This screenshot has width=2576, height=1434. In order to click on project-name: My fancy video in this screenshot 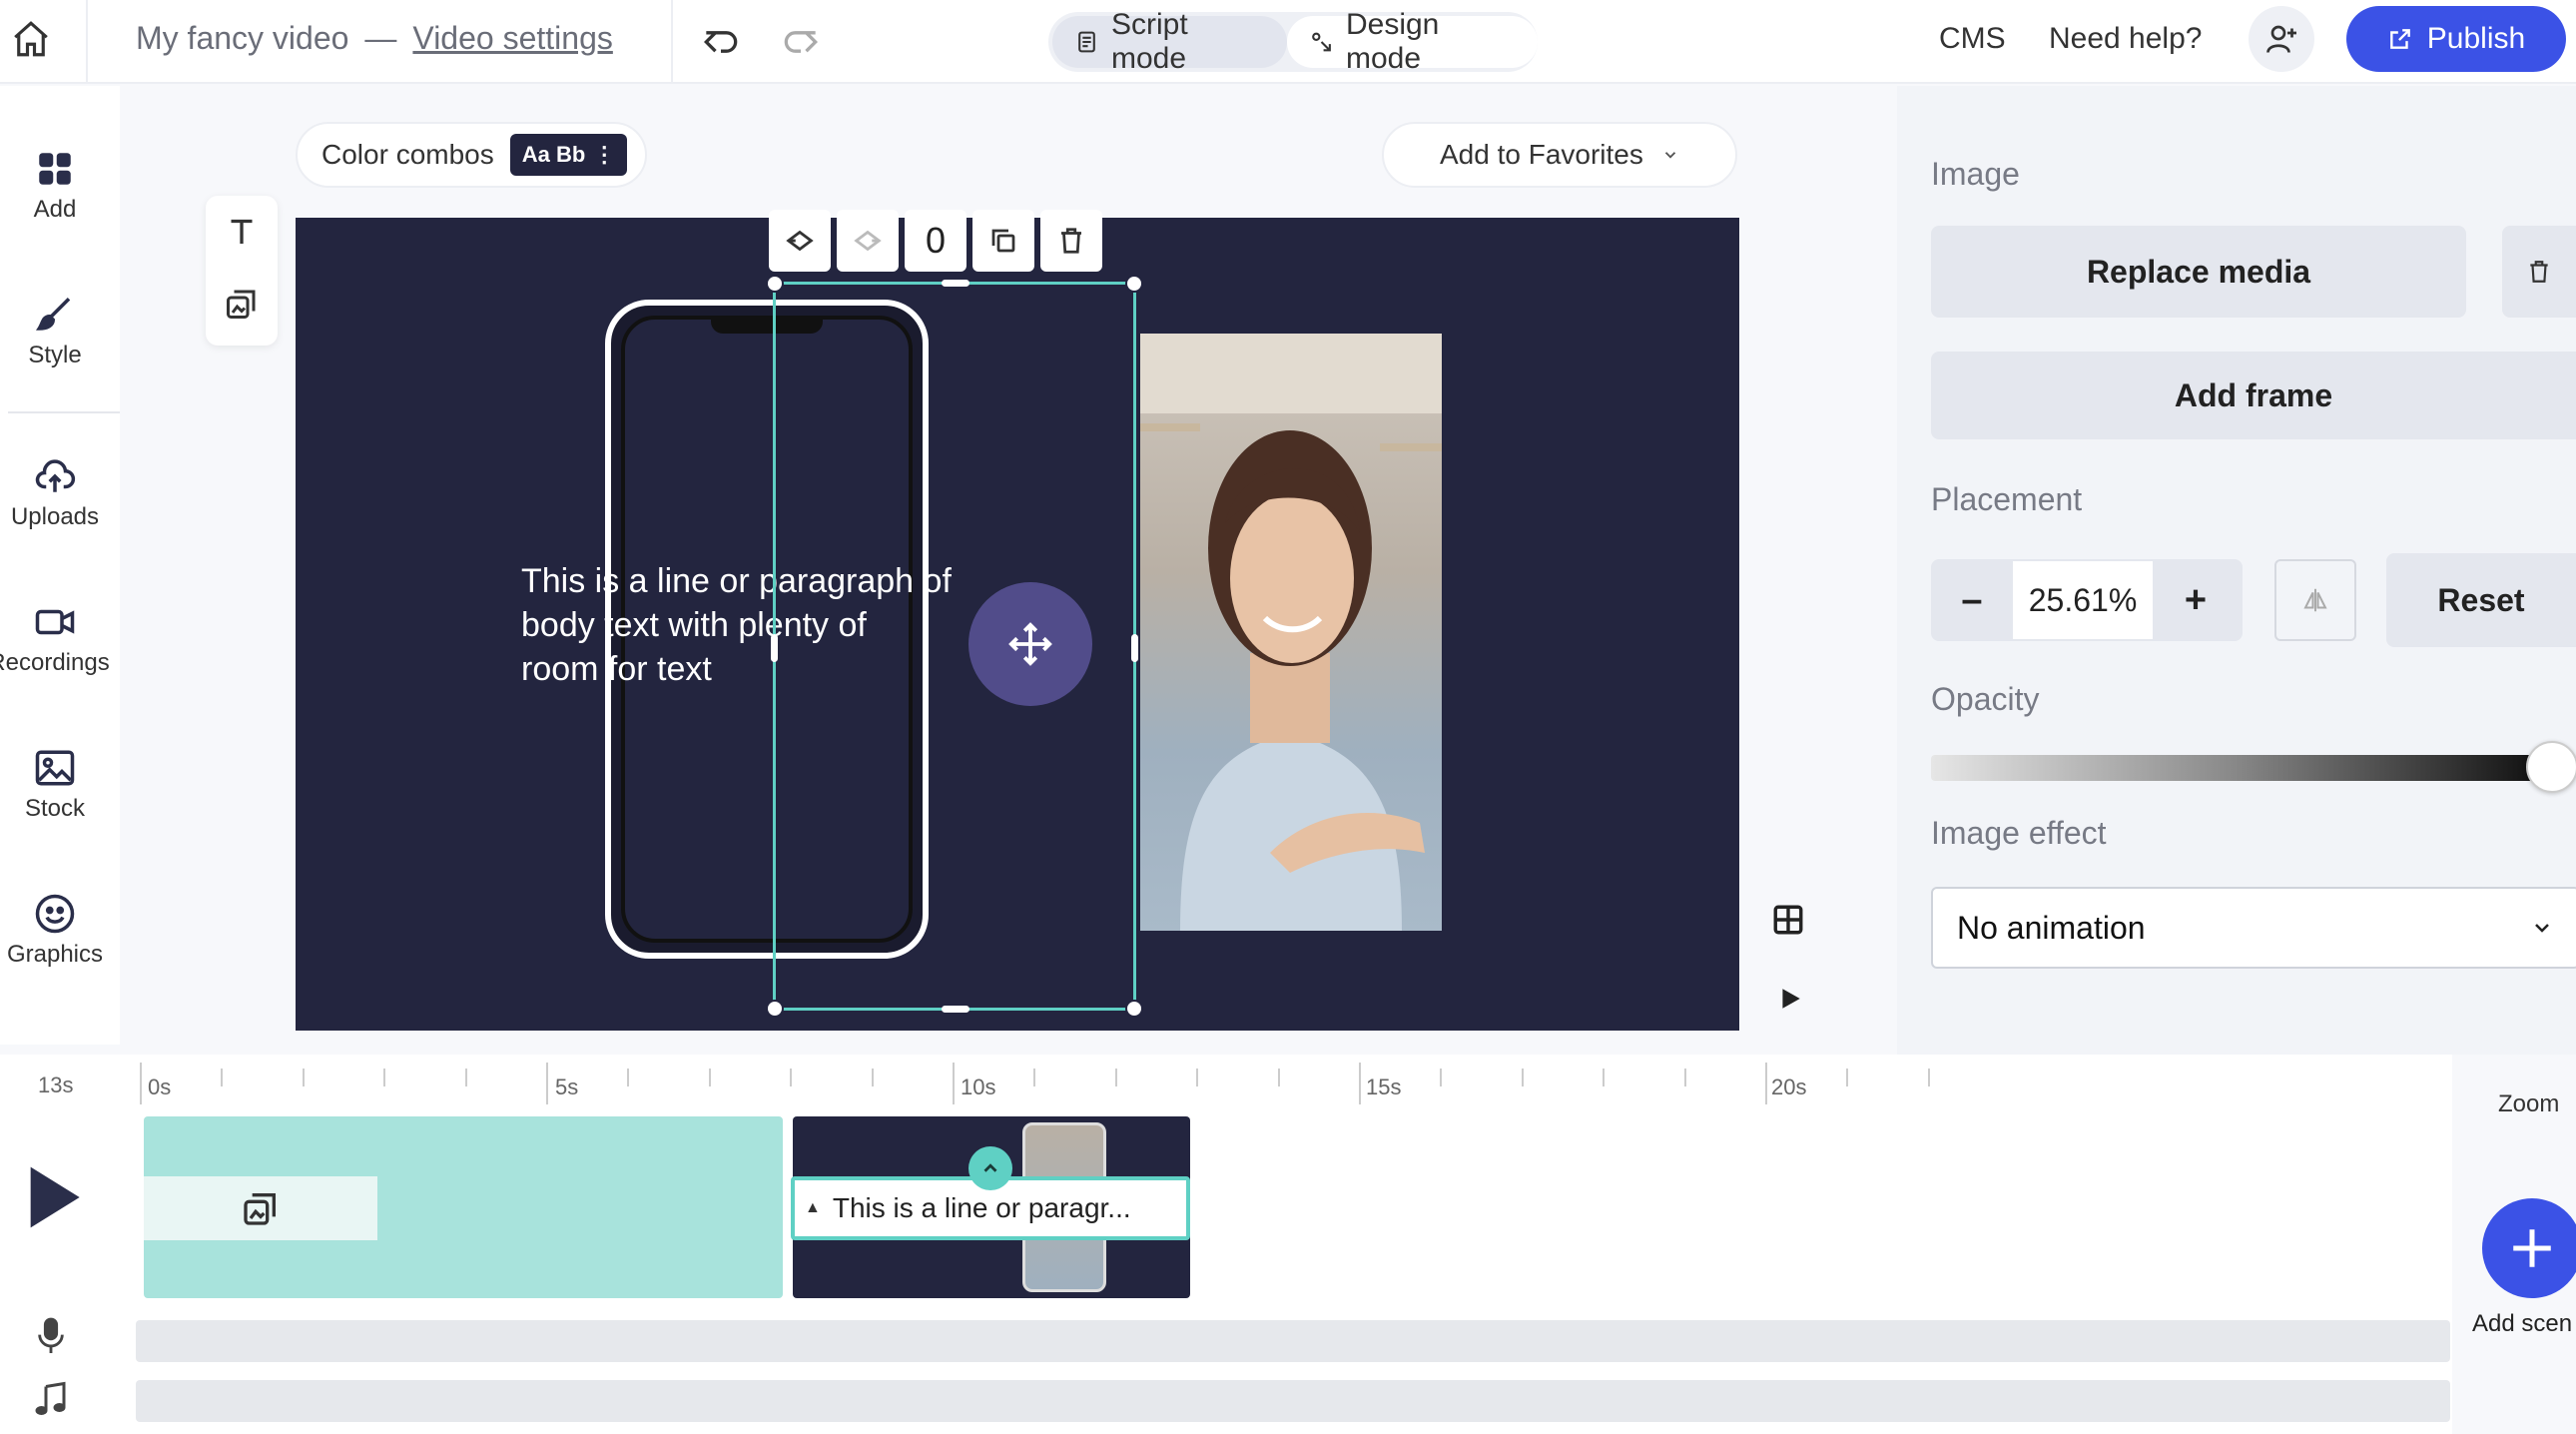, I will do `click(242, 38)`.